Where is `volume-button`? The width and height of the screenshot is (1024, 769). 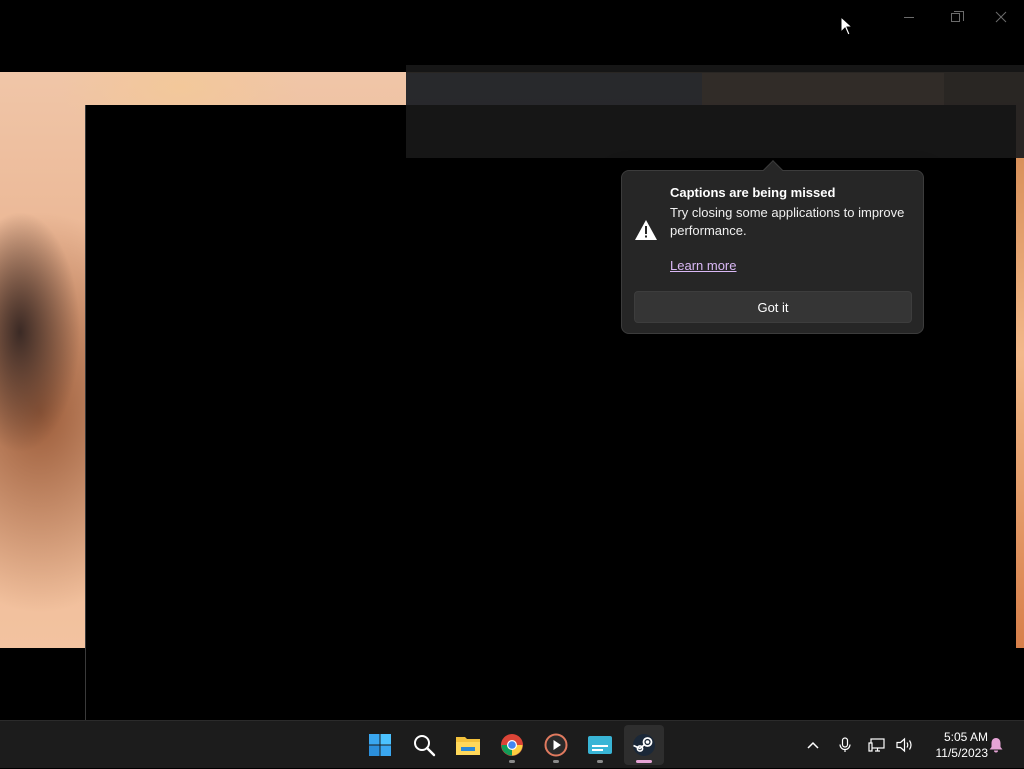 volume-button is located at coordinates (905, 745).